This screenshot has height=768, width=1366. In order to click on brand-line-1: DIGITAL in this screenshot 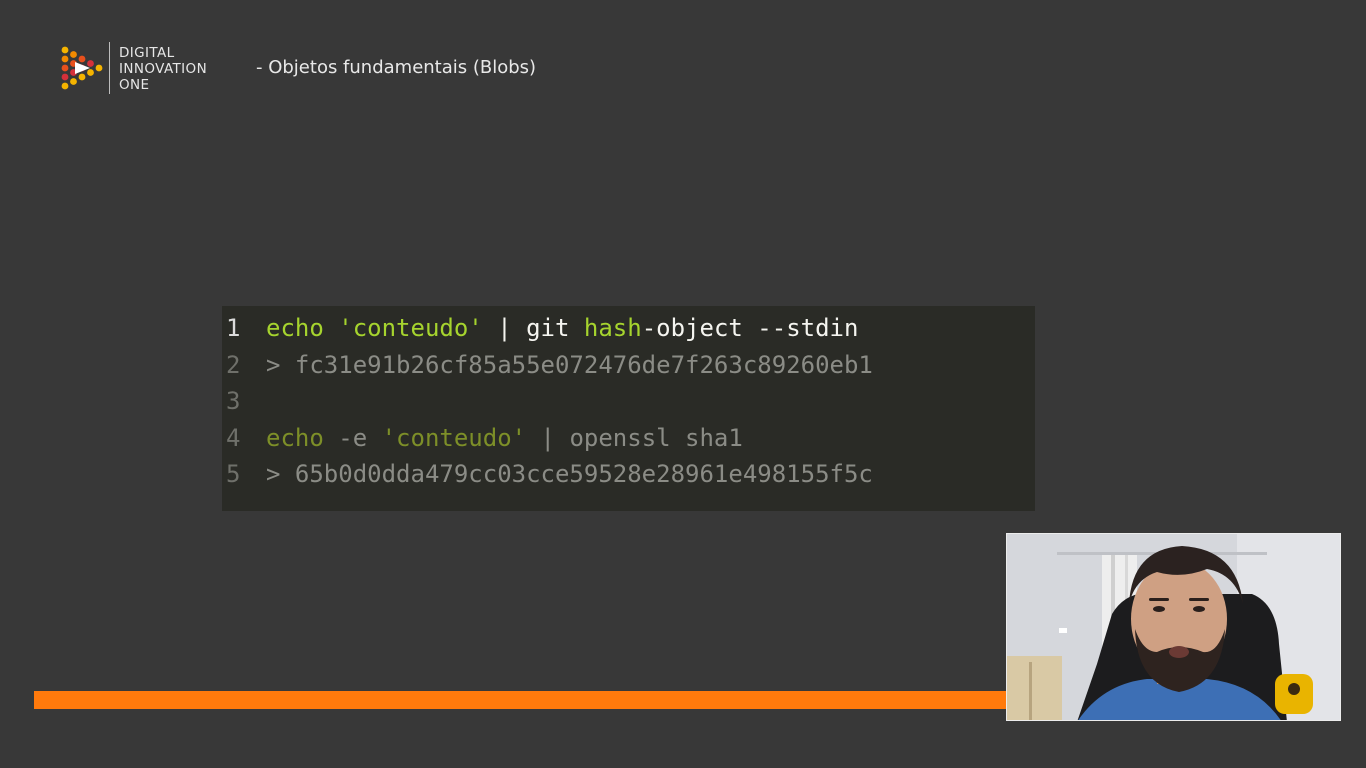, I will do `click(147, 53)`.